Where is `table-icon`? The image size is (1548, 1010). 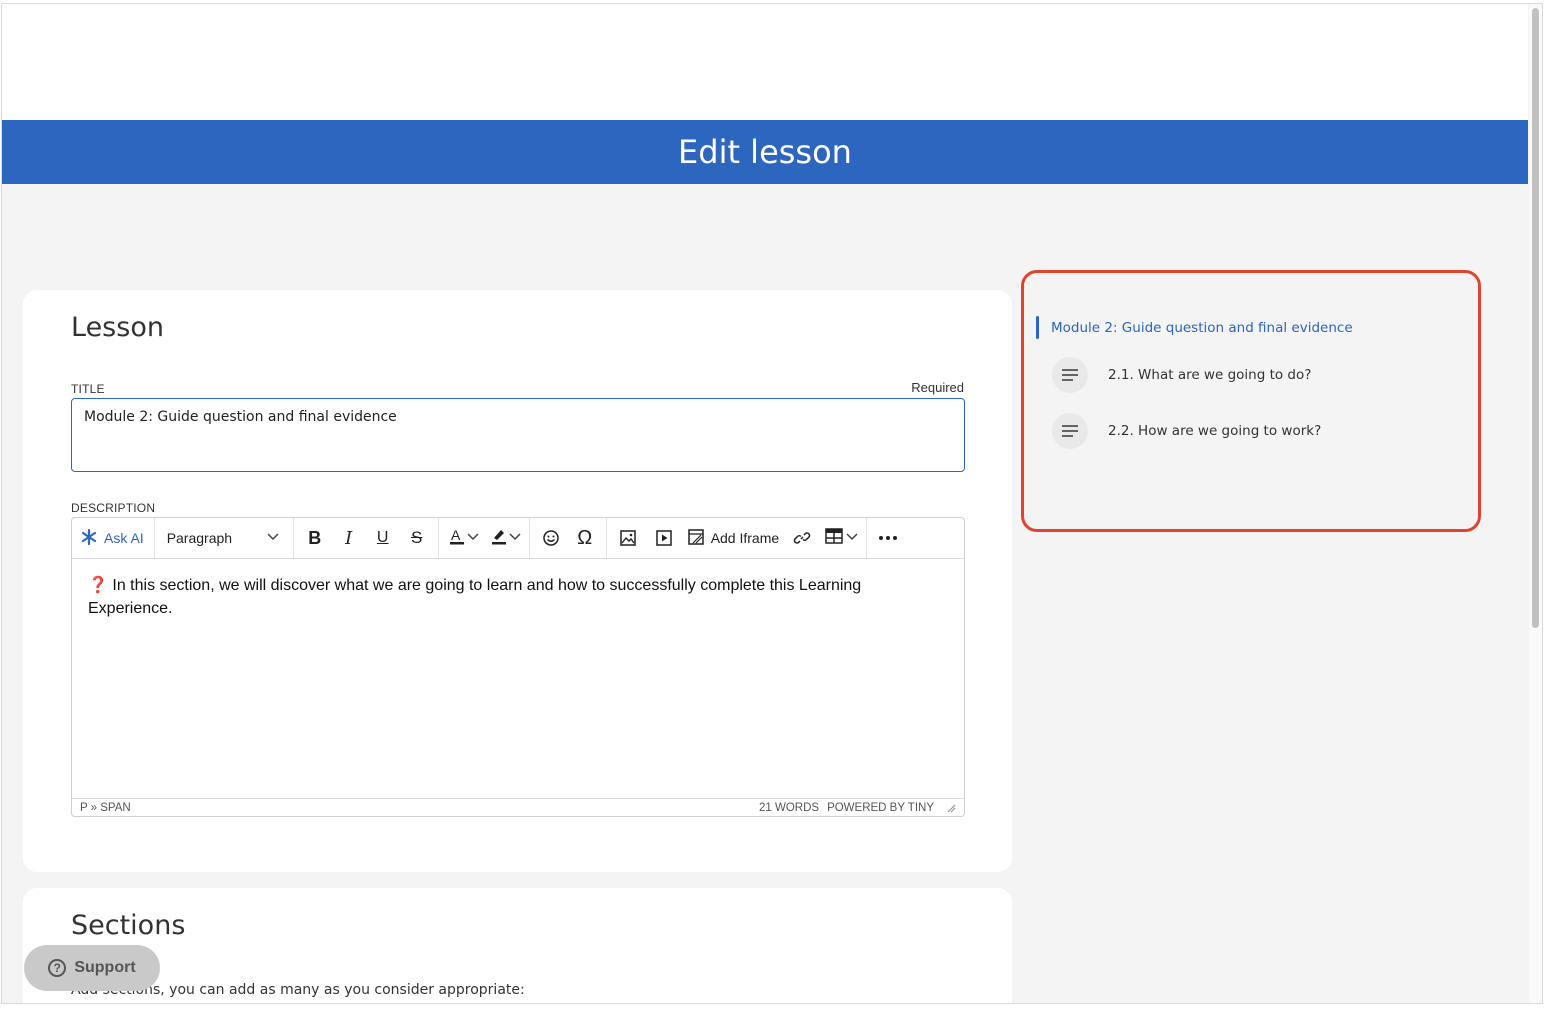
table-icon is located at coordinates (834, 538).